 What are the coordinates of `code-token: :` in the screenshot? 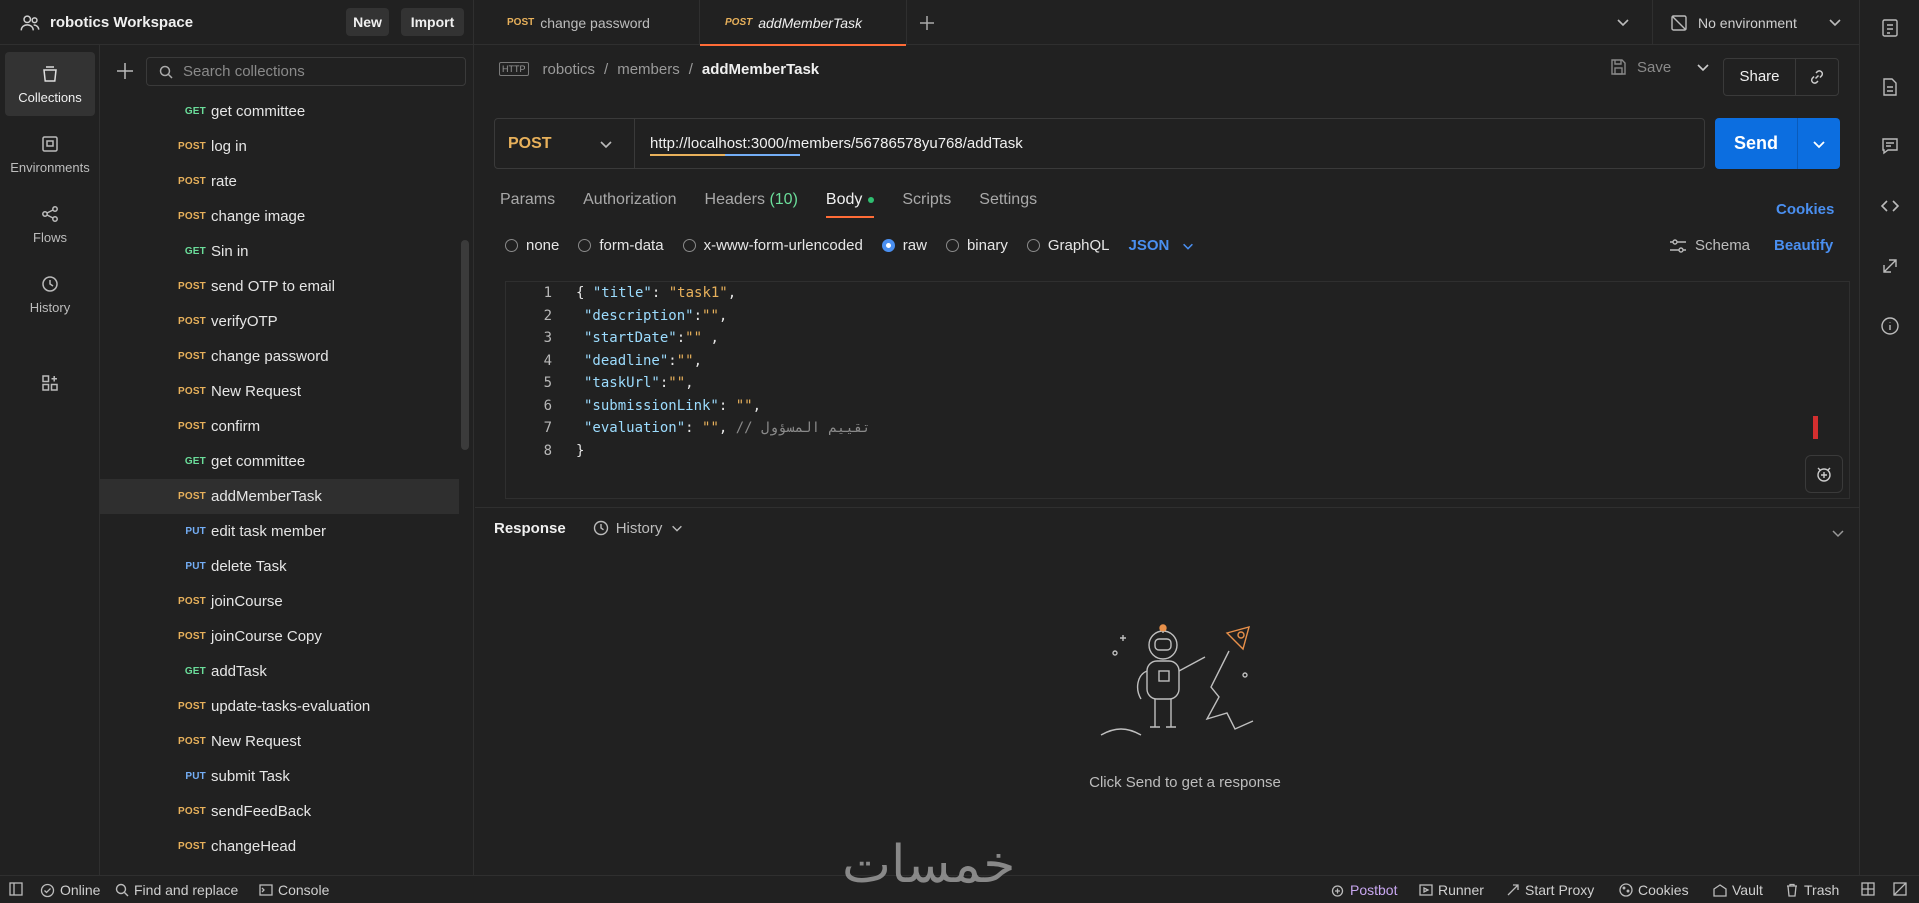 It's located at (672, 360).